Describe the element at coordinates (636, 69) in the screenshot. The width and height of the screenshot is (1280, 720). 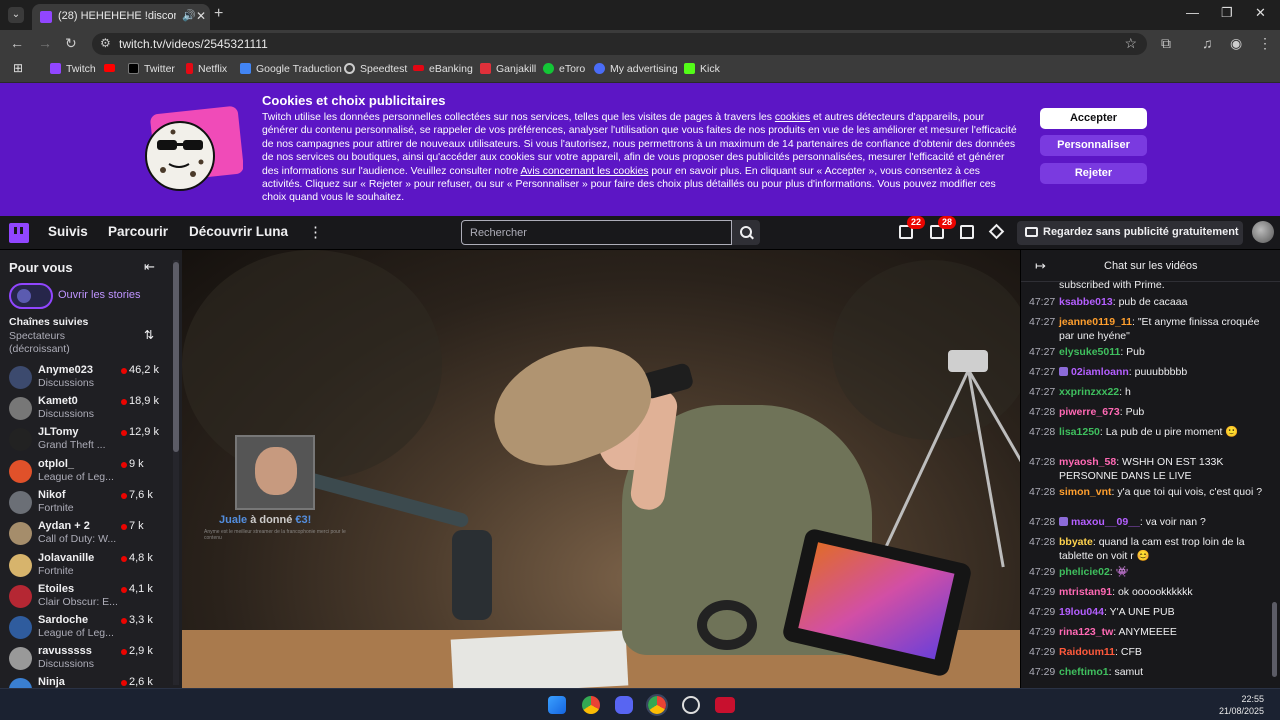
I see `bookmark-my-advertising: My advertising` at that location.